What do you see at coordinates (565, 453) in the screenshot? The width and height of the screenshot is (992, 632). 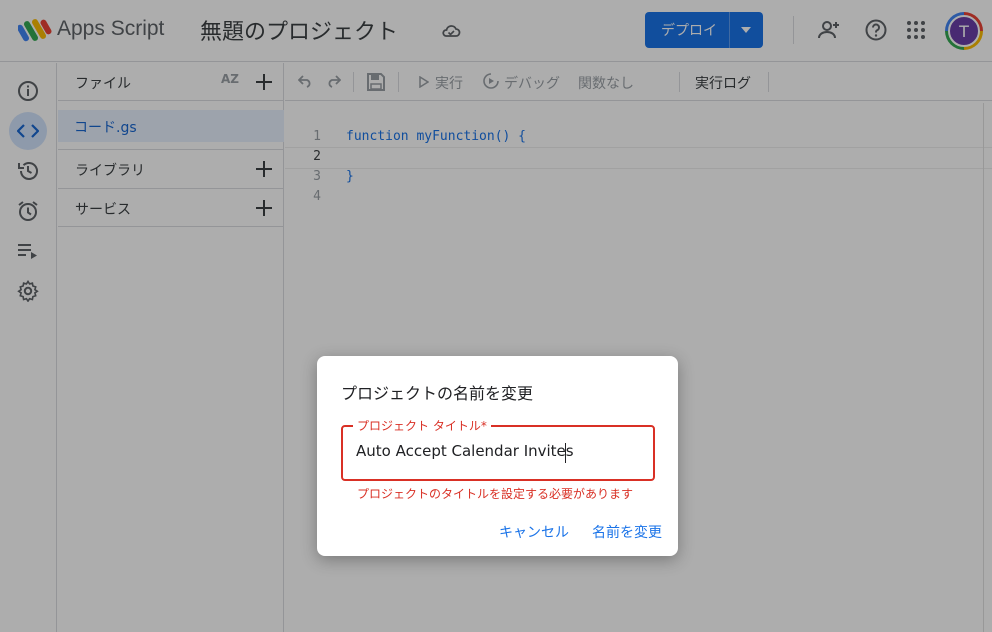 I see `text-cursor` at bounding box center [565, 453].